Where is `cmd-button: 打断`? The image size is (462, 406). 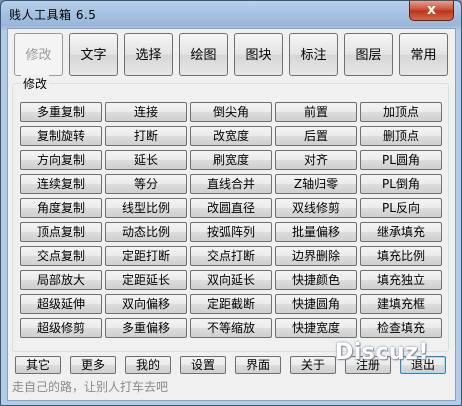 cmd-button: 打断 is located at coordinates (146, 136).